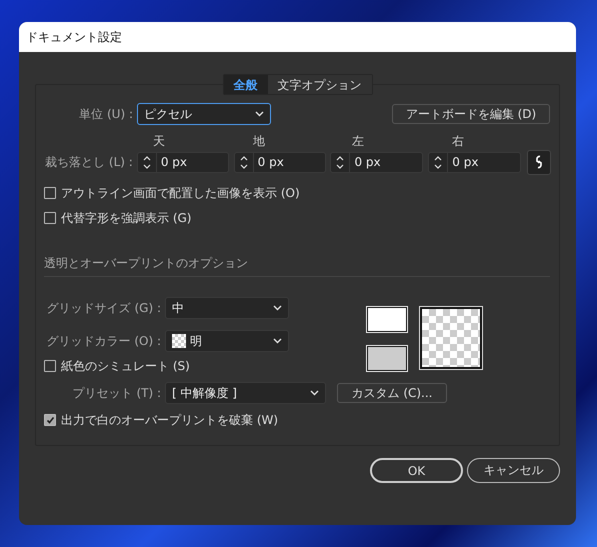 The width and height of the screenshot is (597, 547). Describe the element at coordinates (471, 114) in the screenshot. I see `edit-artboard-button: アートボードを編集 (D)` at that location.